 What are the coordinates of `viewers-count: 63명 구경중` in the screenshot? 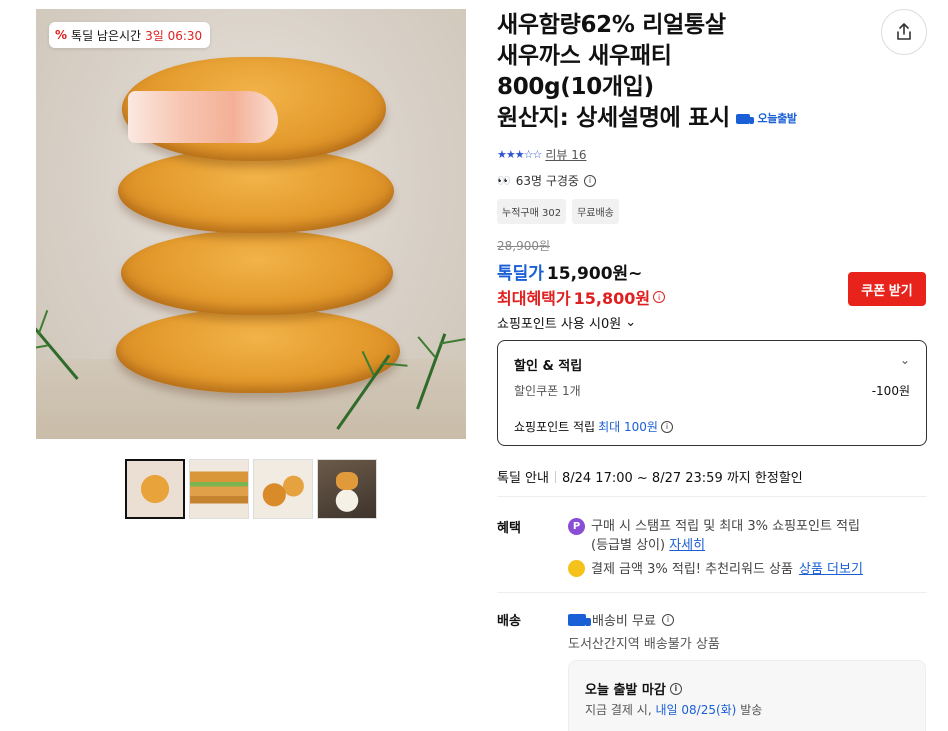 It's located at (547, 181).